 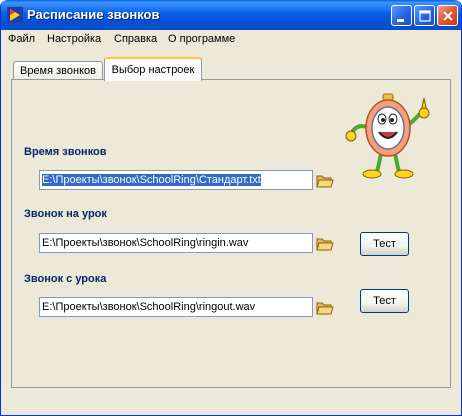 What do you see at coordinates (153, 69) in the screenshot?
I see `tab-settings: Выбор настроек` at bounding box center [153, 69].